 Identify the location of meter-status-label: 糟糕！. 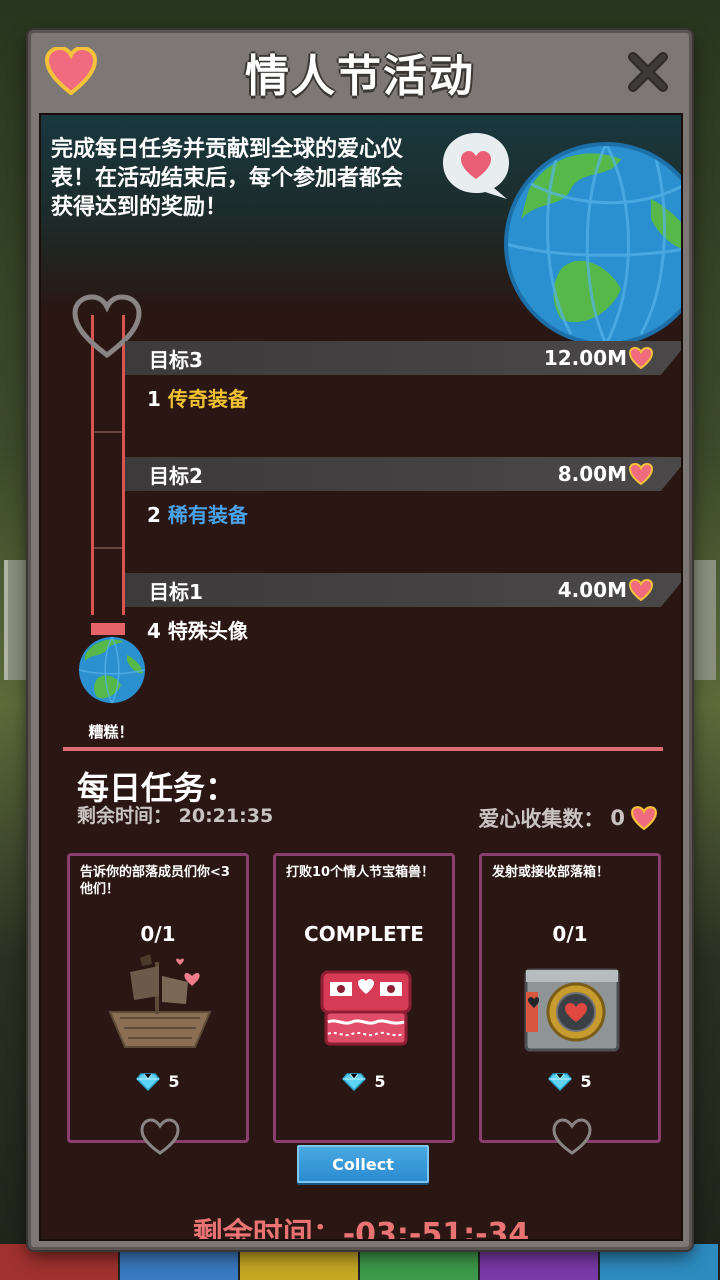
(111, 732).